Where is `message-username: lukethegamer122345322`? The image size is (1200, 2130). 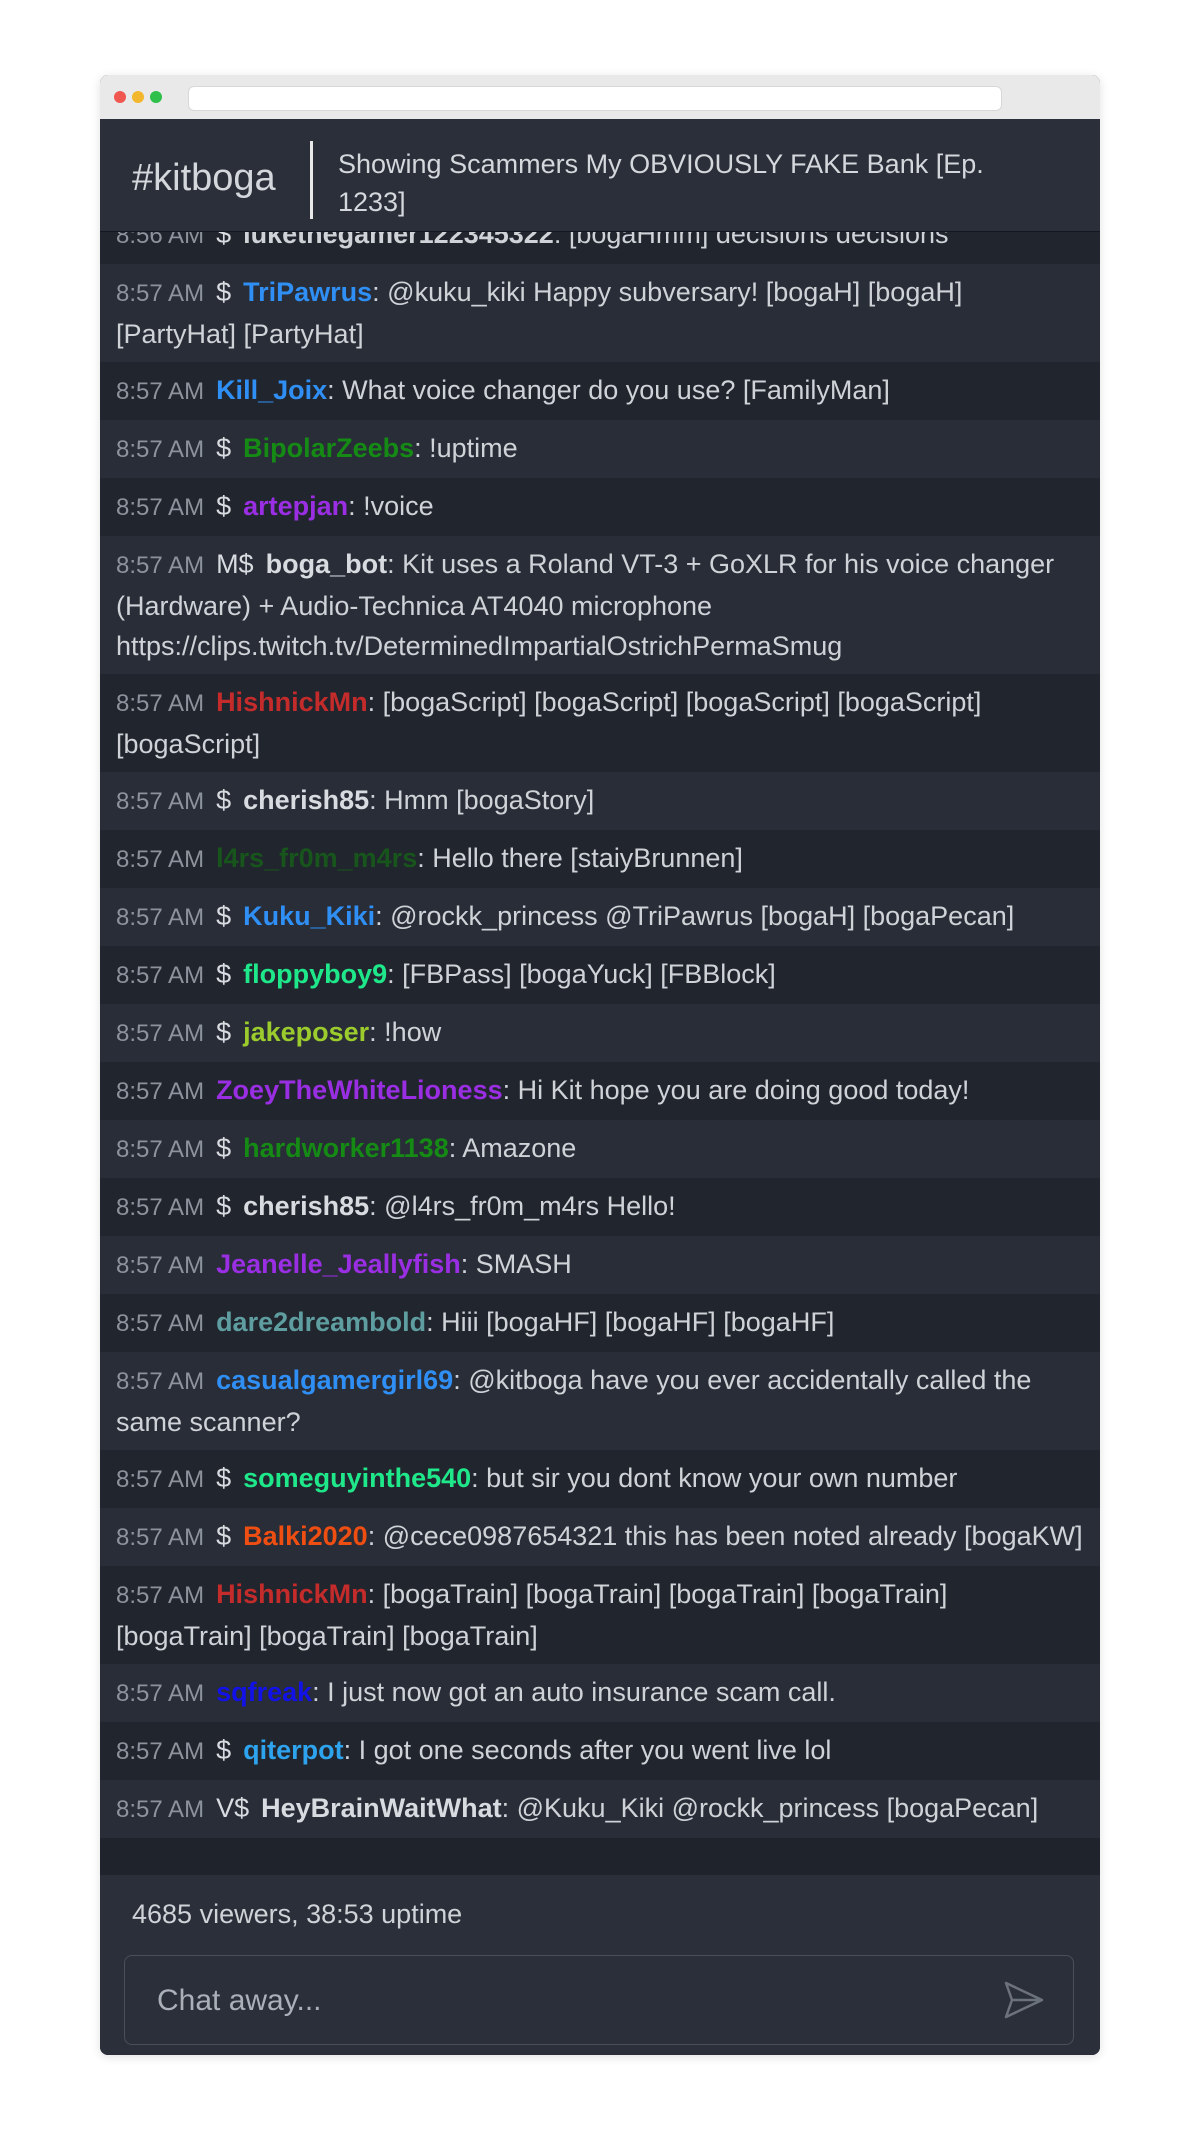
message-username: lukethegamer122345322 is located at coordinates (398, 240).